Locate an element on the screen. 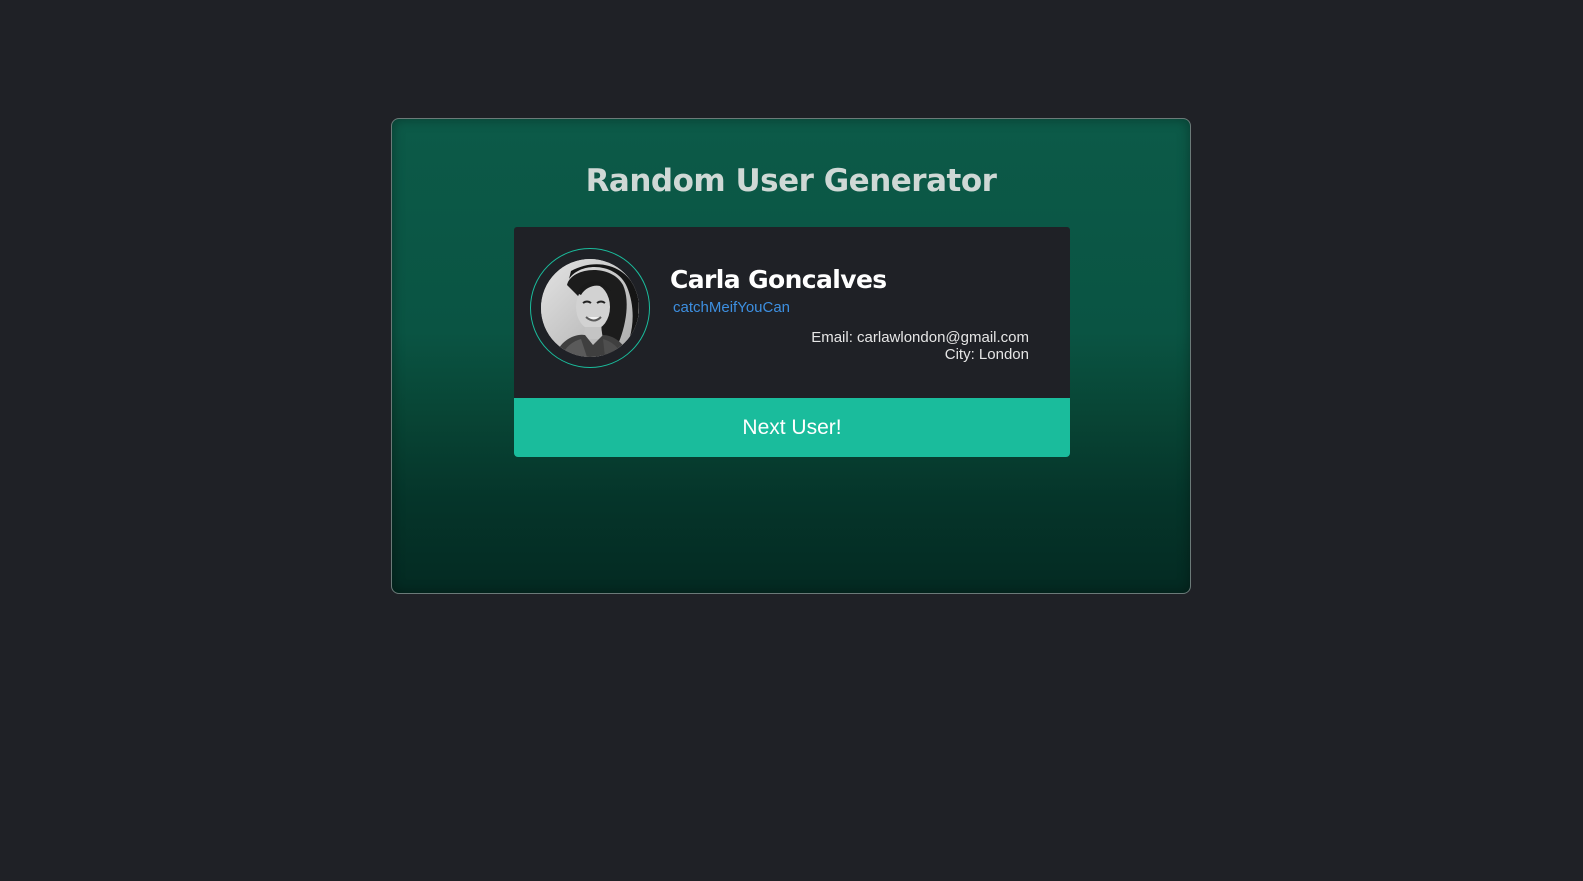 The width and height of the screenshot is (1583, 881). avatar is located at coordinates (590, 308).